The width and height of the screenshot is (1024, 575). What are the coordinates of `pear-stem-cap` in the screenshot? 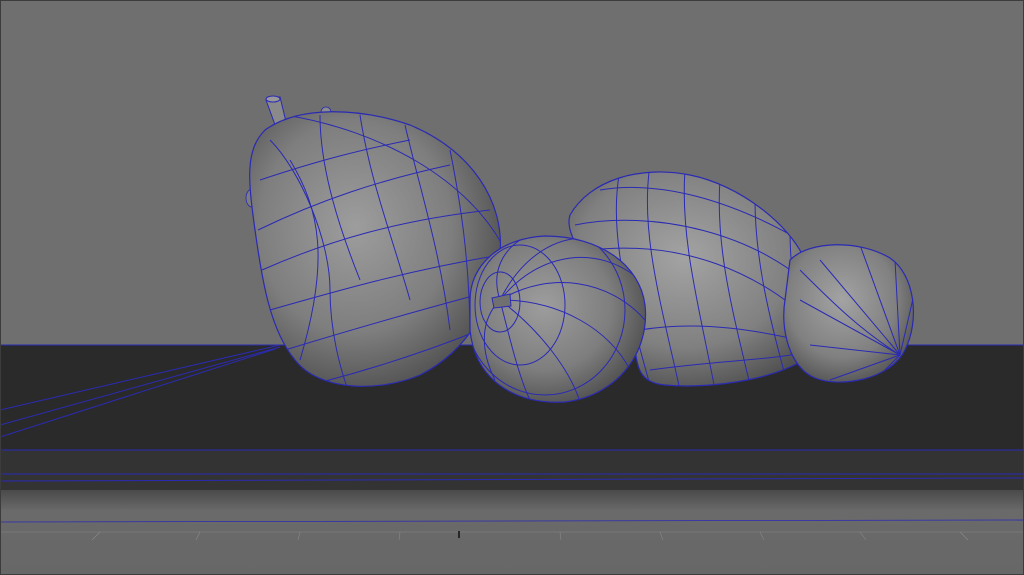 It's located at (273, 99).